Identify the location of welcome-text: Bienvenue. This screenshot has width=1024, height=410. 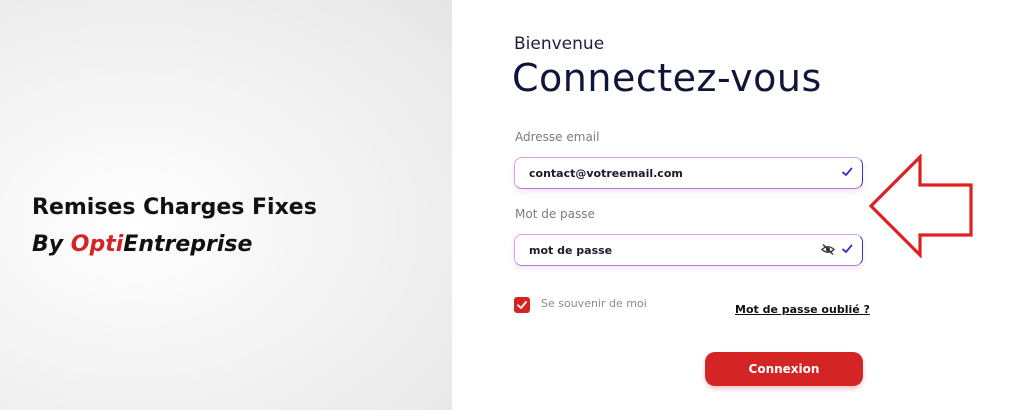
(559, 44).